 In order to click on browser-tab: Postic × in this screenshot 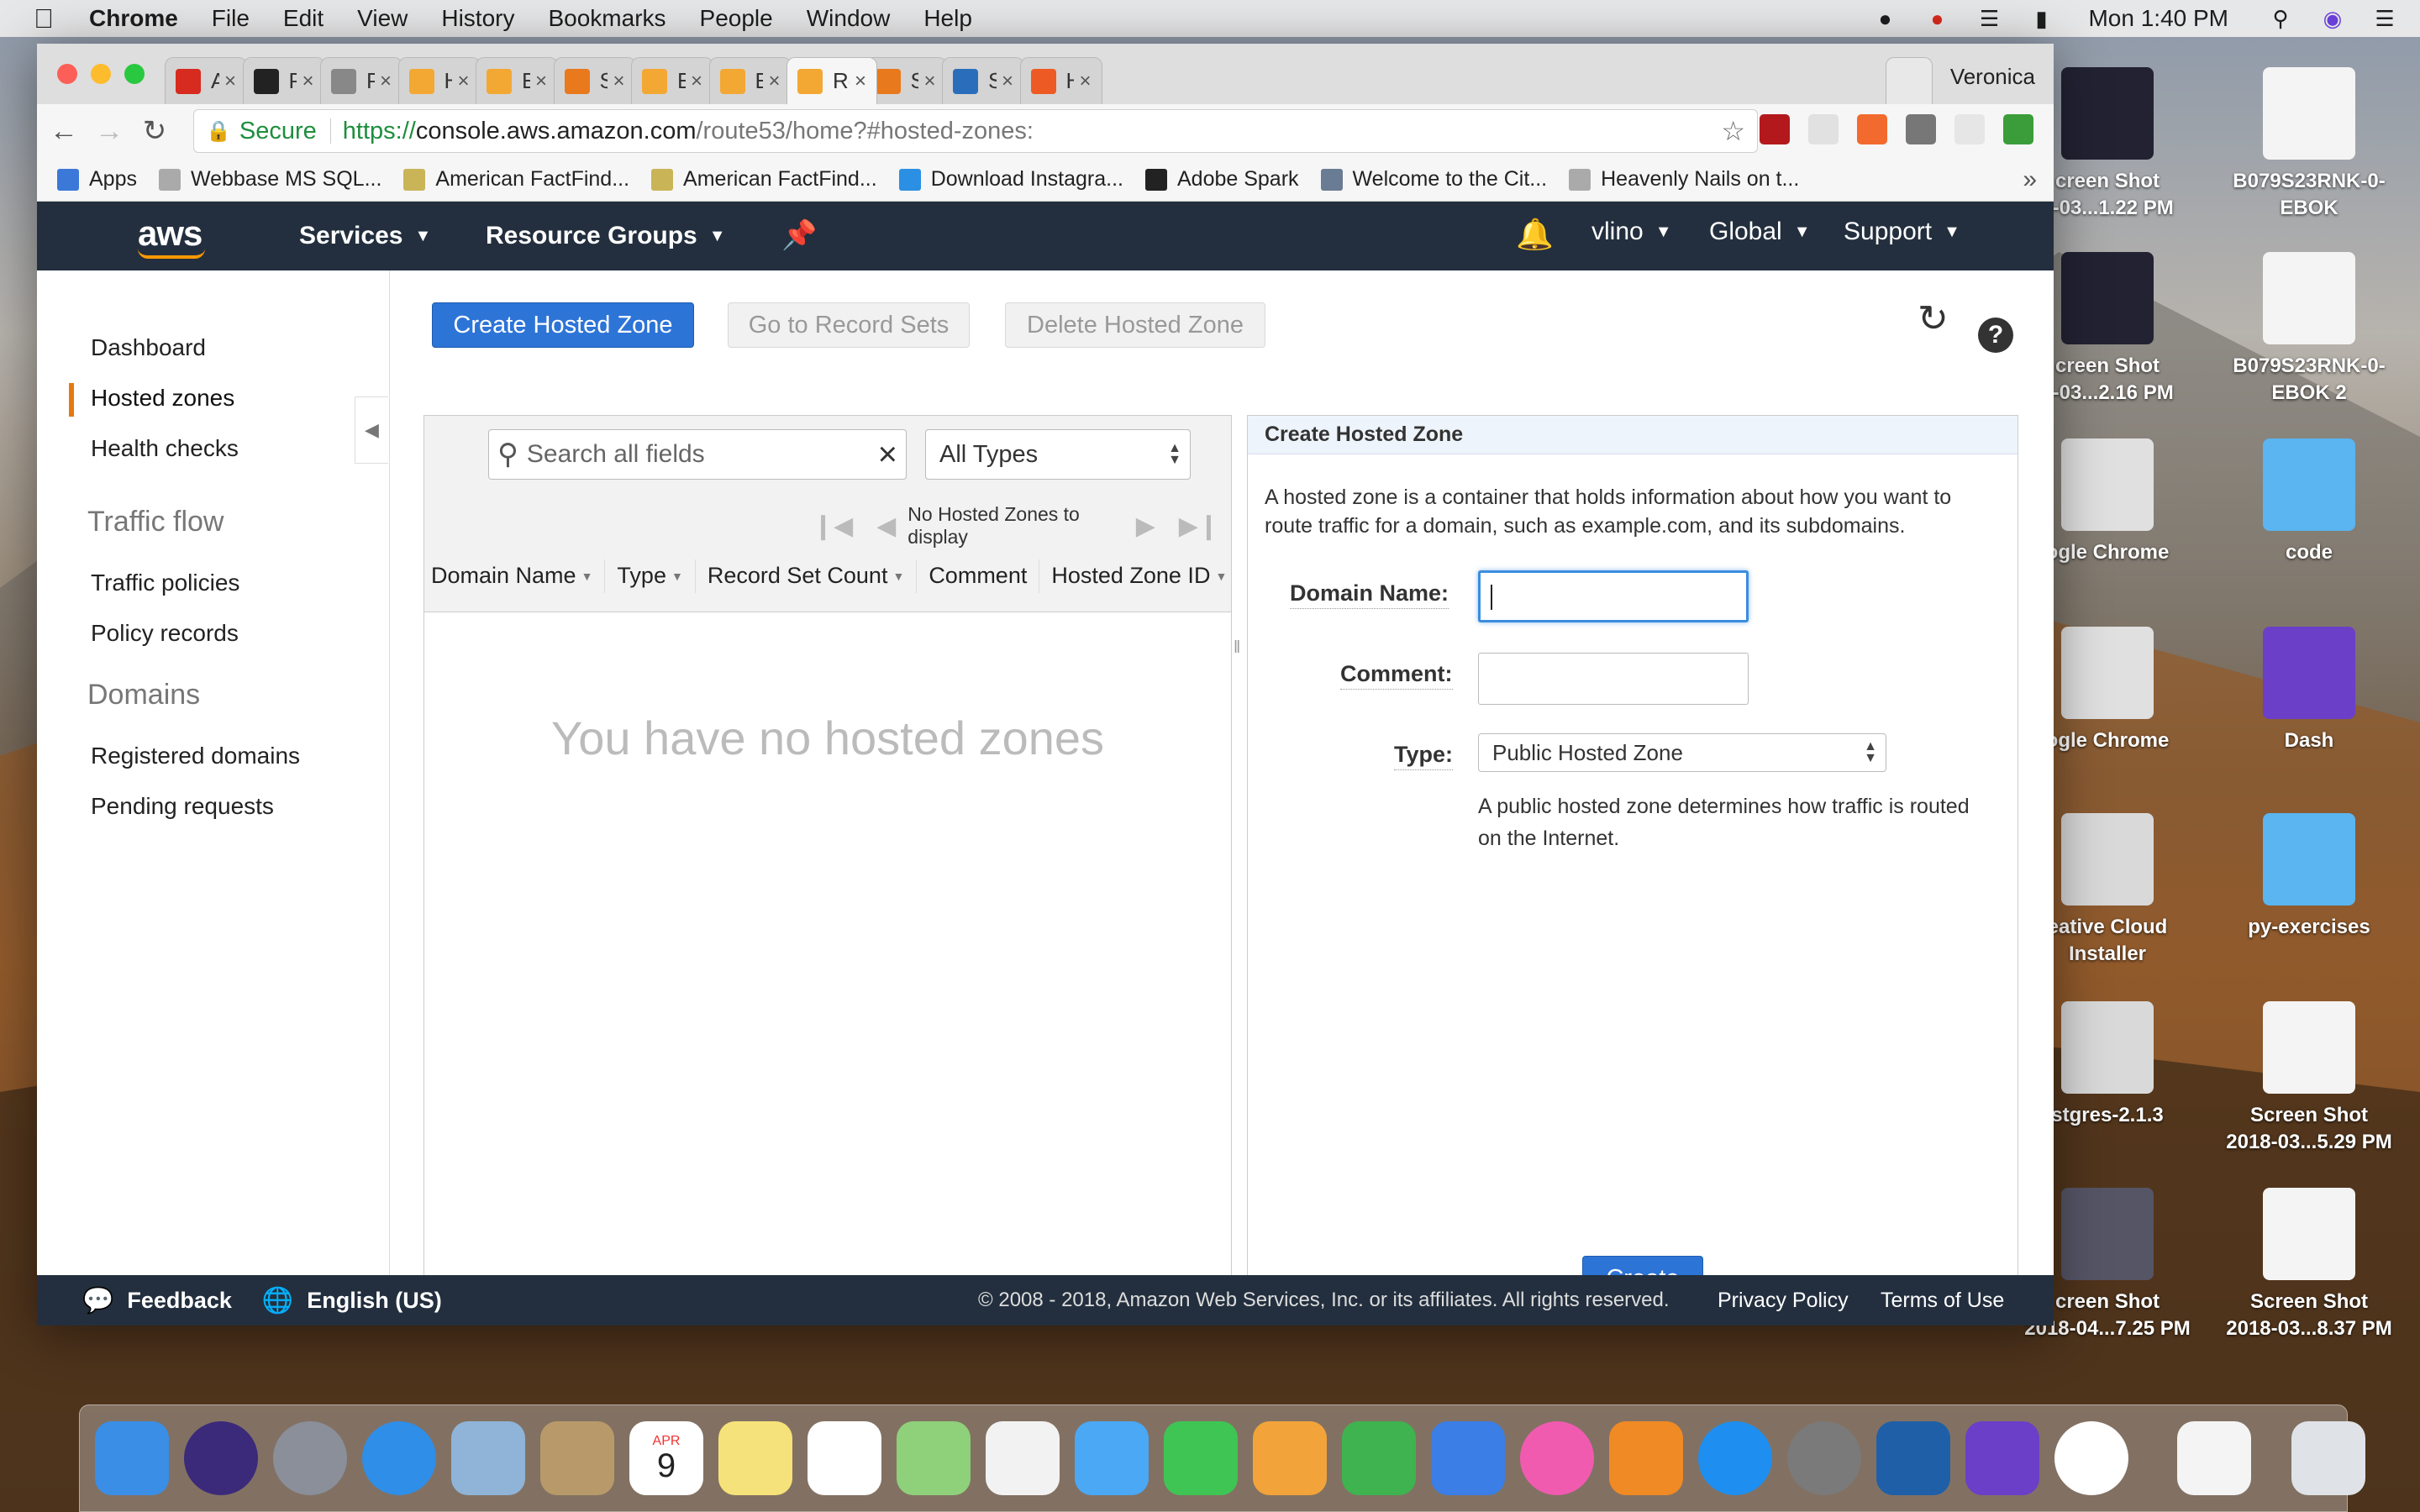, I will do `click(284, 80)`.